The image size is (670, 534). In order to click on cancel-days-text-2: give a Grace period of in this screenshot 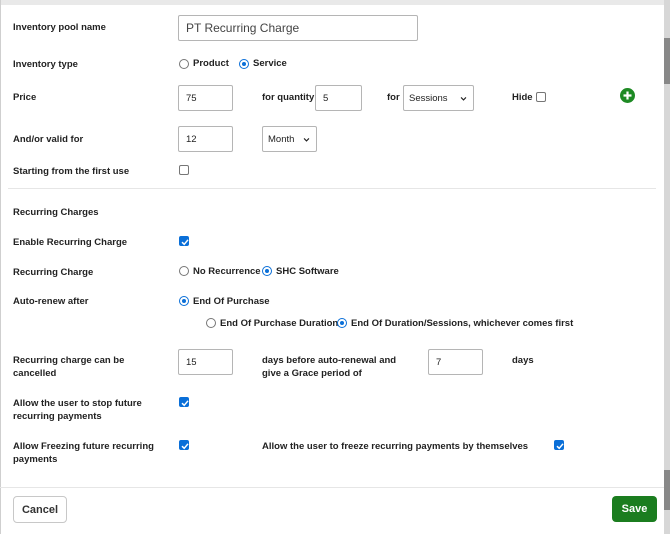, I will do `click(312, 373)`.